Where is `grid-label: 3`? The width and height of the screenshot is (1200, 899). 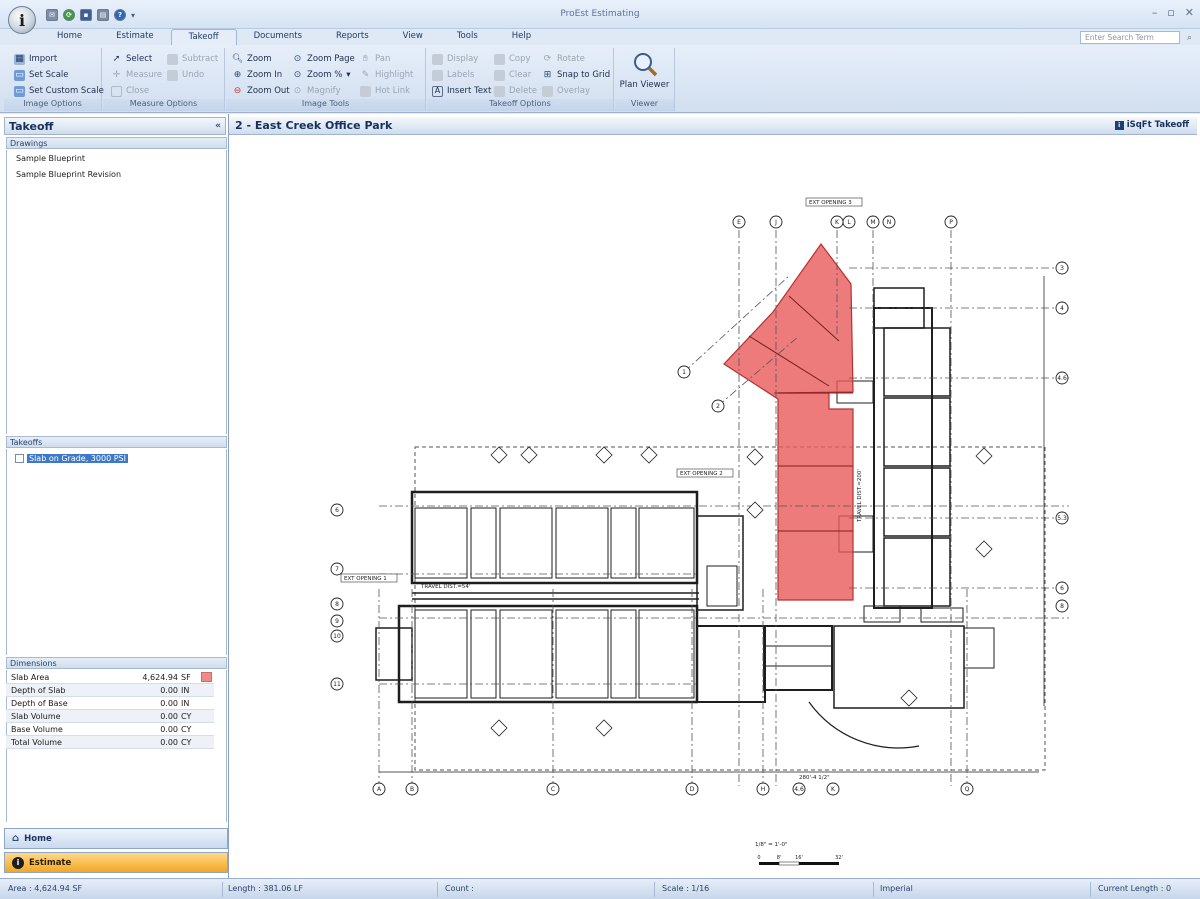 grid-label: 3 is located at coordinates (1062, 268).